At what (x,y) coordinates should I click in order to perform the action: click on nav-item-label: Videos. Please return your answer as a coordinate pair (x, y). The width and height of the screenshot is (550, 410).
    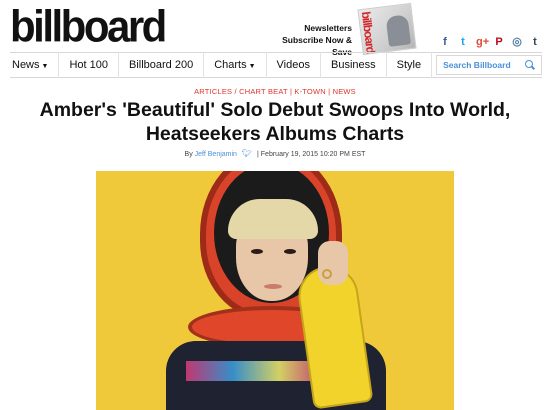
    Looking at the image, I should click on (293, 65).